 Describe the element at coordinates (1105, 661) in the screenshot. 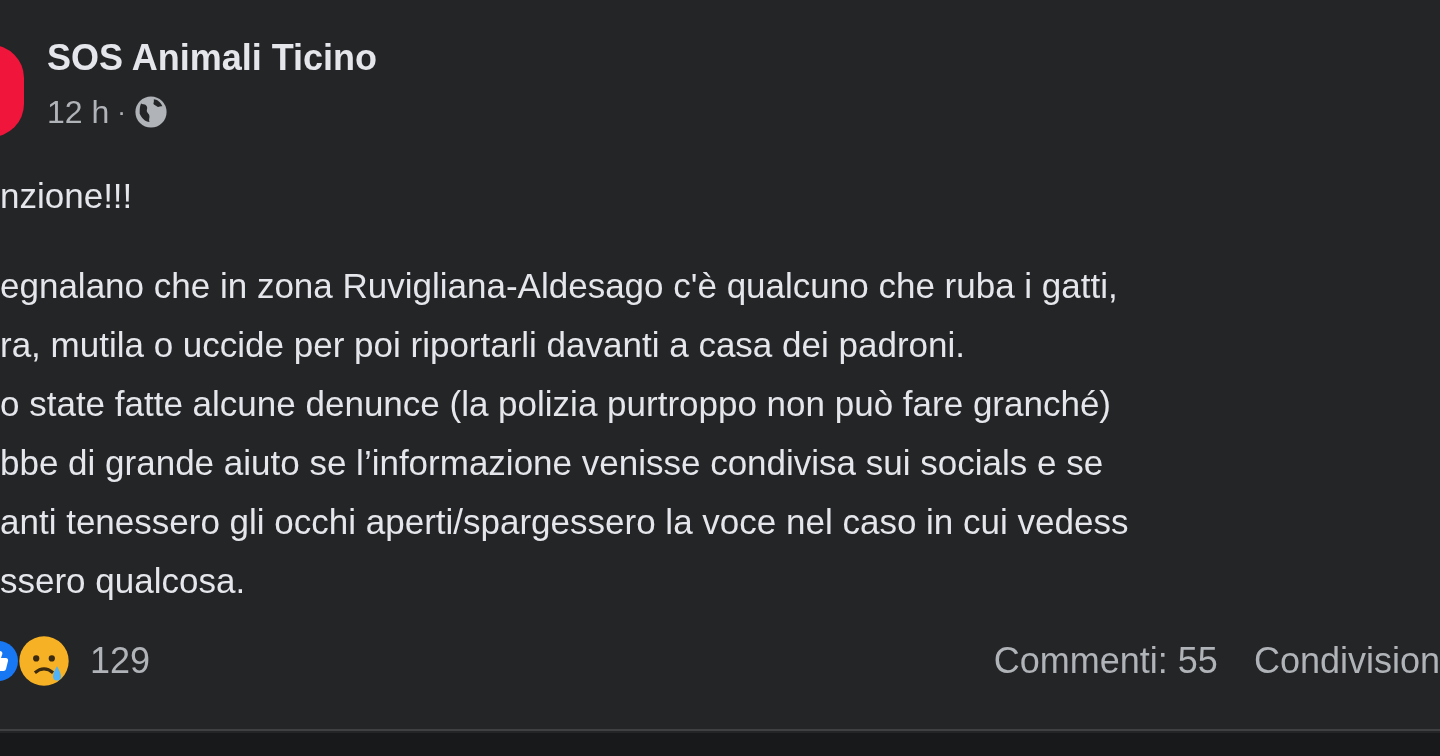

I see `comments-count: Commenti: 55` at that location.